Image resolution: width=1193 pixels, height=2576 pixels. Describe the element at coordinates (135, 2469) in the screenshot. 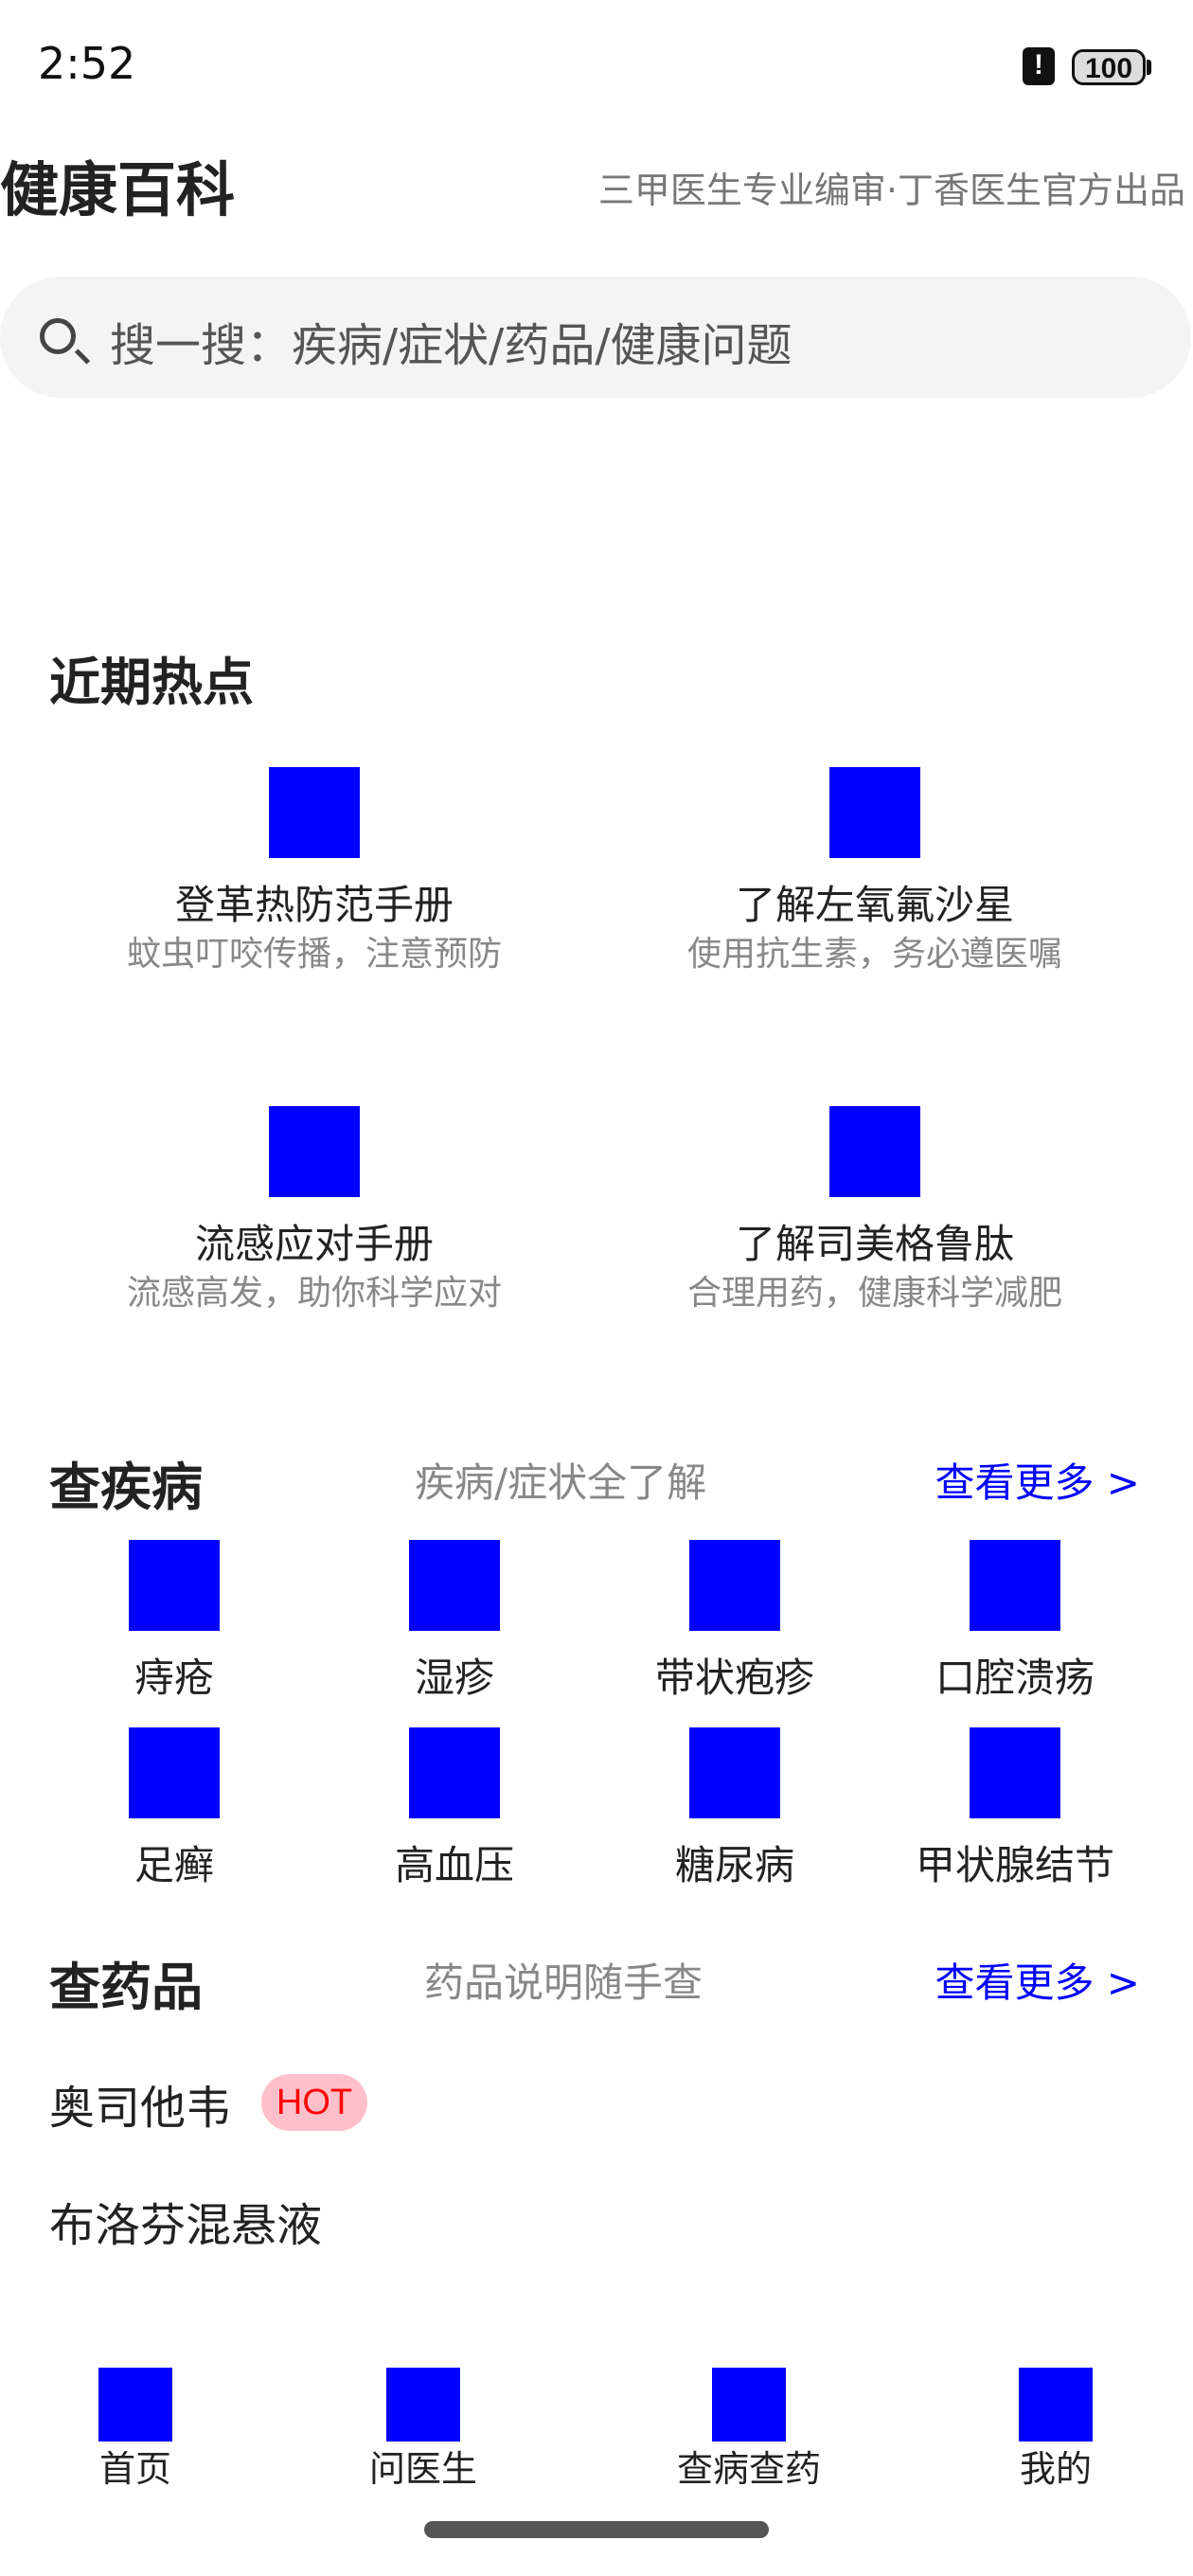

I see `nav-label-home: 首页` at that location.